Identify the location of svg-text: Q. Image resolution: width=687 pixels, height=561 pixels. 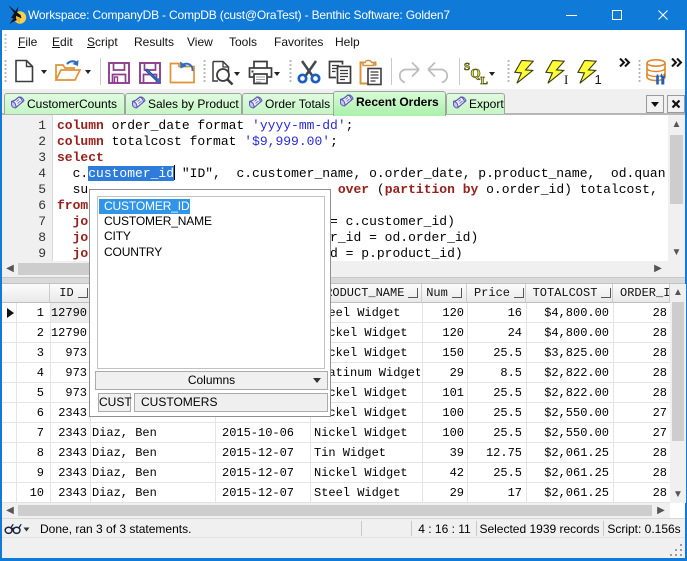
(476, 73).